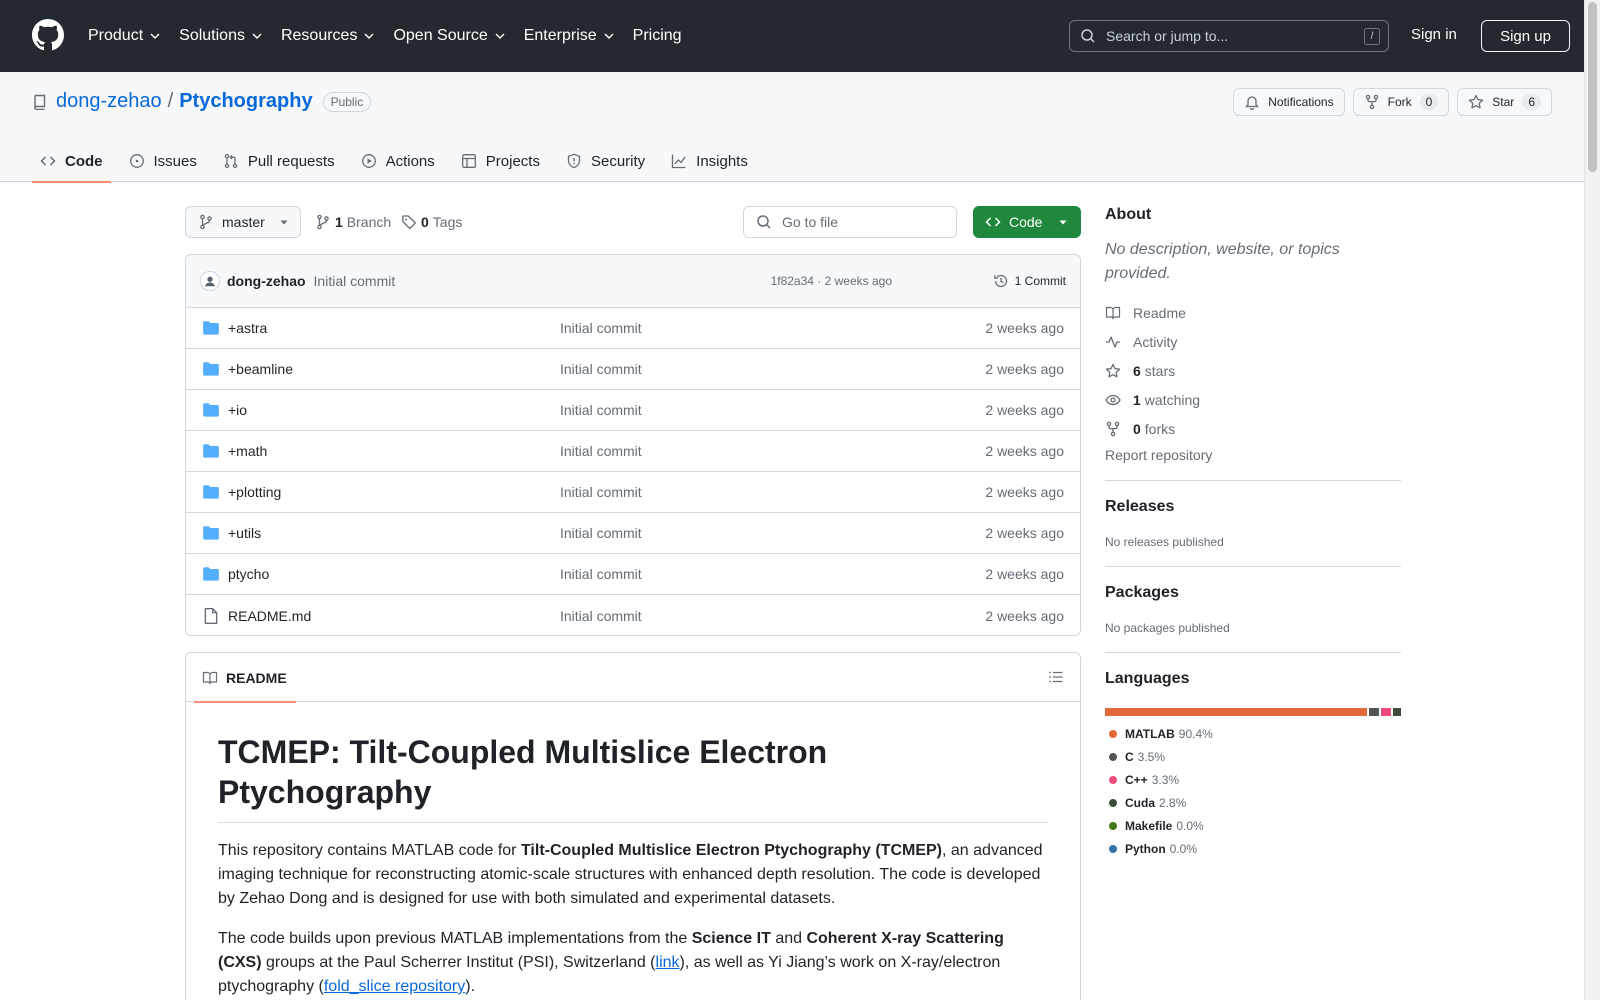 The image size is (1600, 1000). What do you see at coordinates (1401, 102) in the screenshot?
I see `fork-button: Fork 0` at bounding box center [1401, 102].